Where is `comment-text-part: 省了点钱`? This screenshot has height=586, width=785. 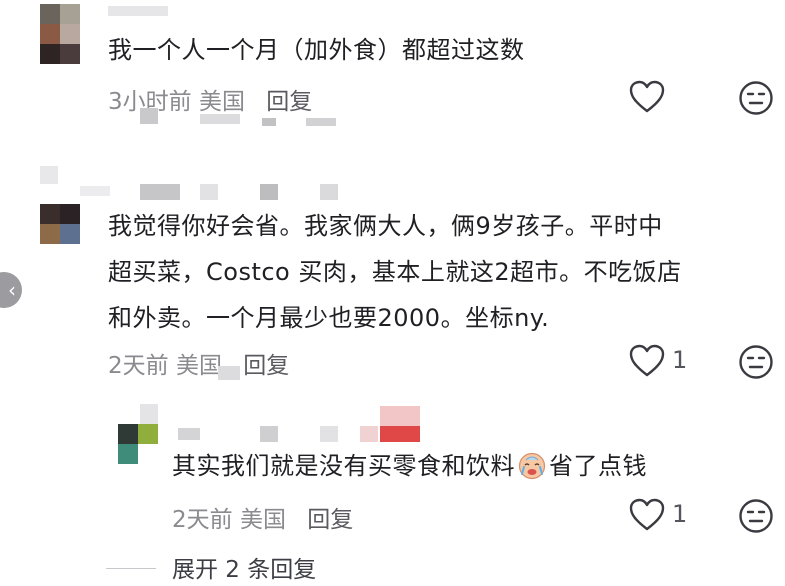 comment-text-part: 省了点钱 is located at coordinates (598, 466).